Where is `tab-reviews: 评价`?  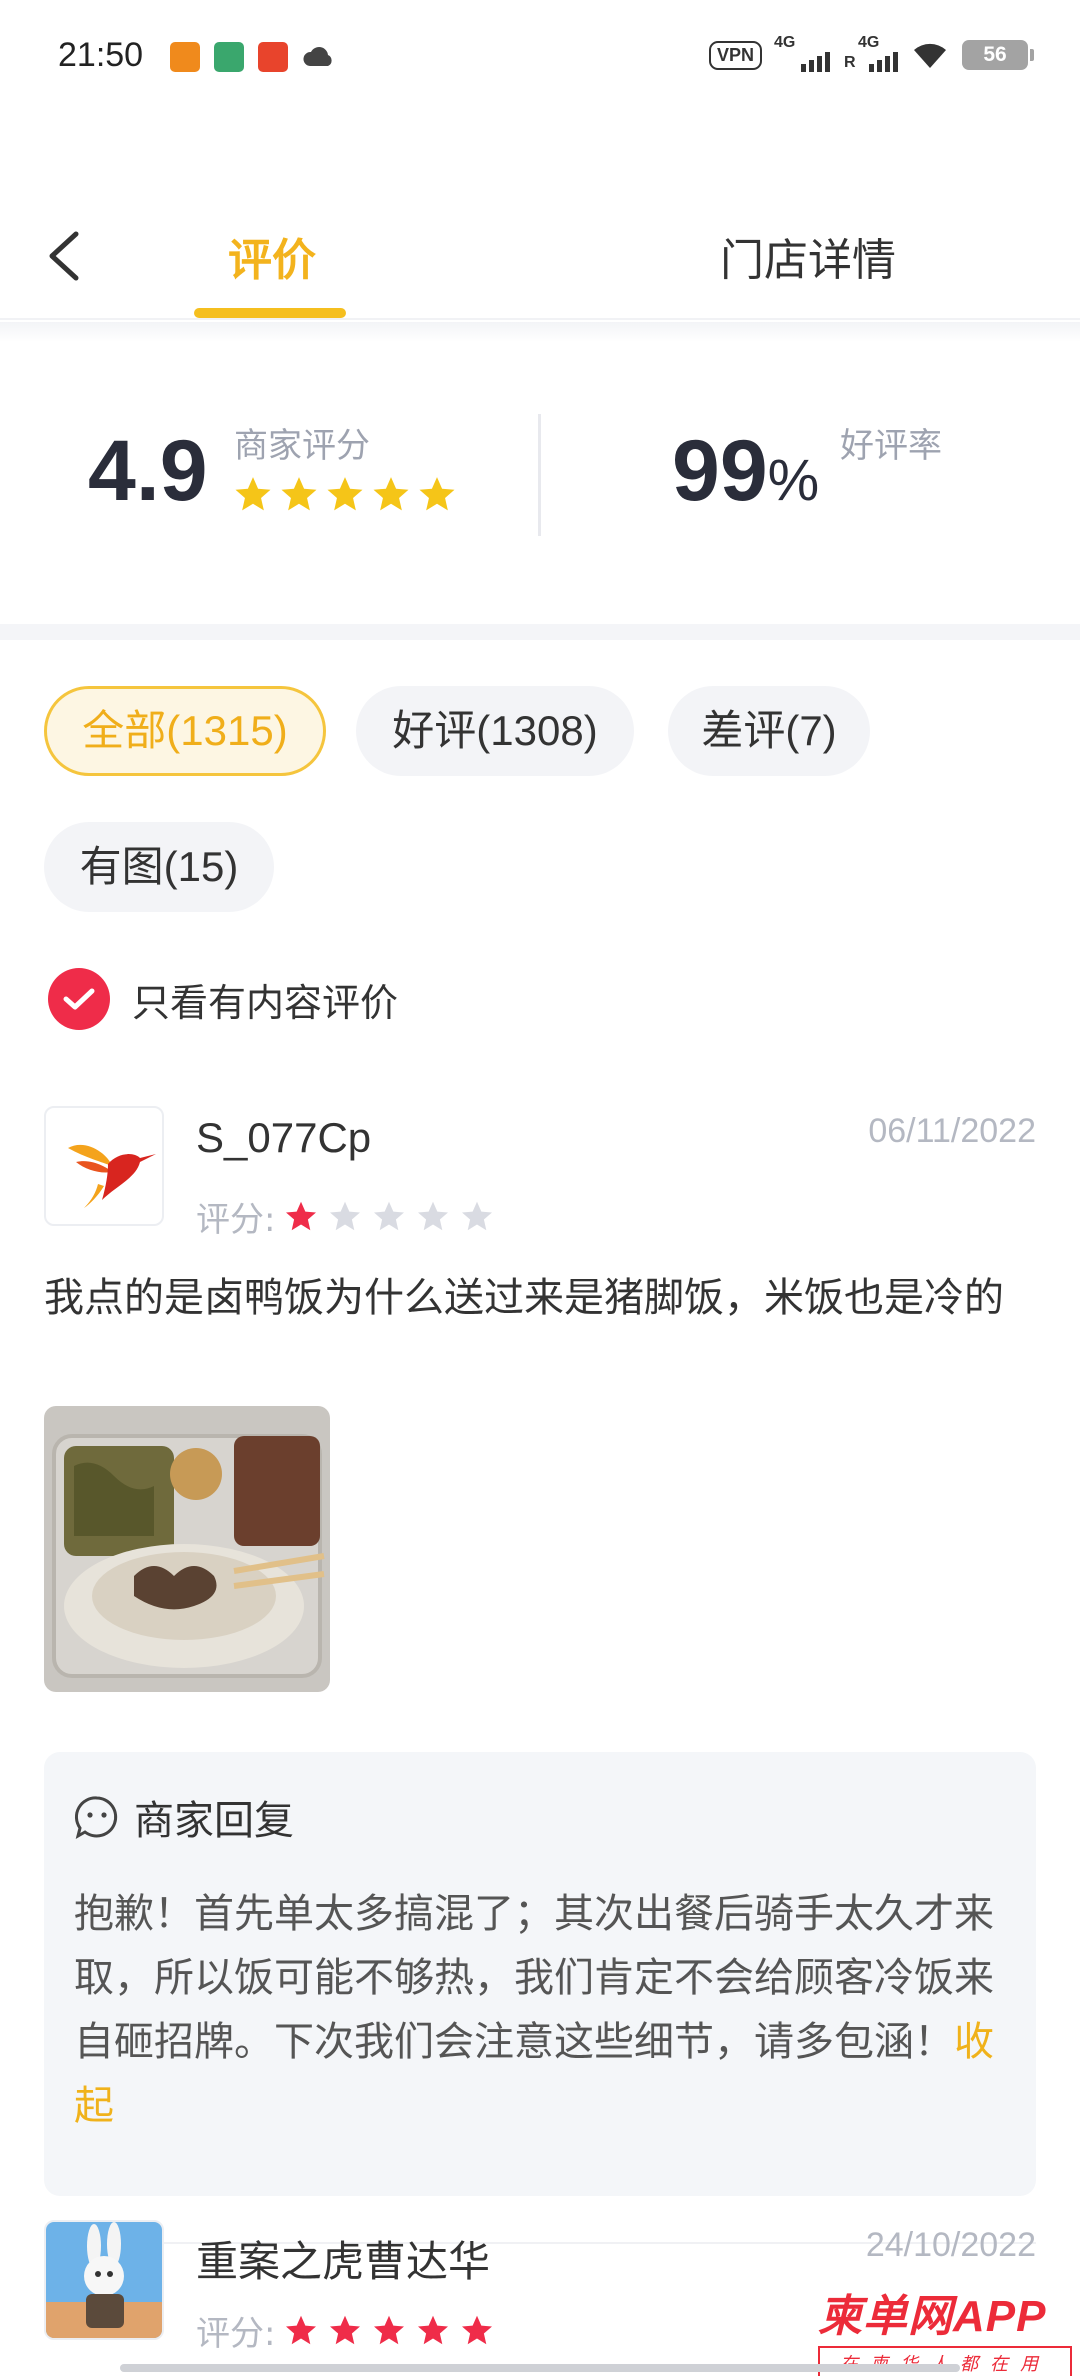 tab-reviews: 评价 is located at coordinates (272, 256).